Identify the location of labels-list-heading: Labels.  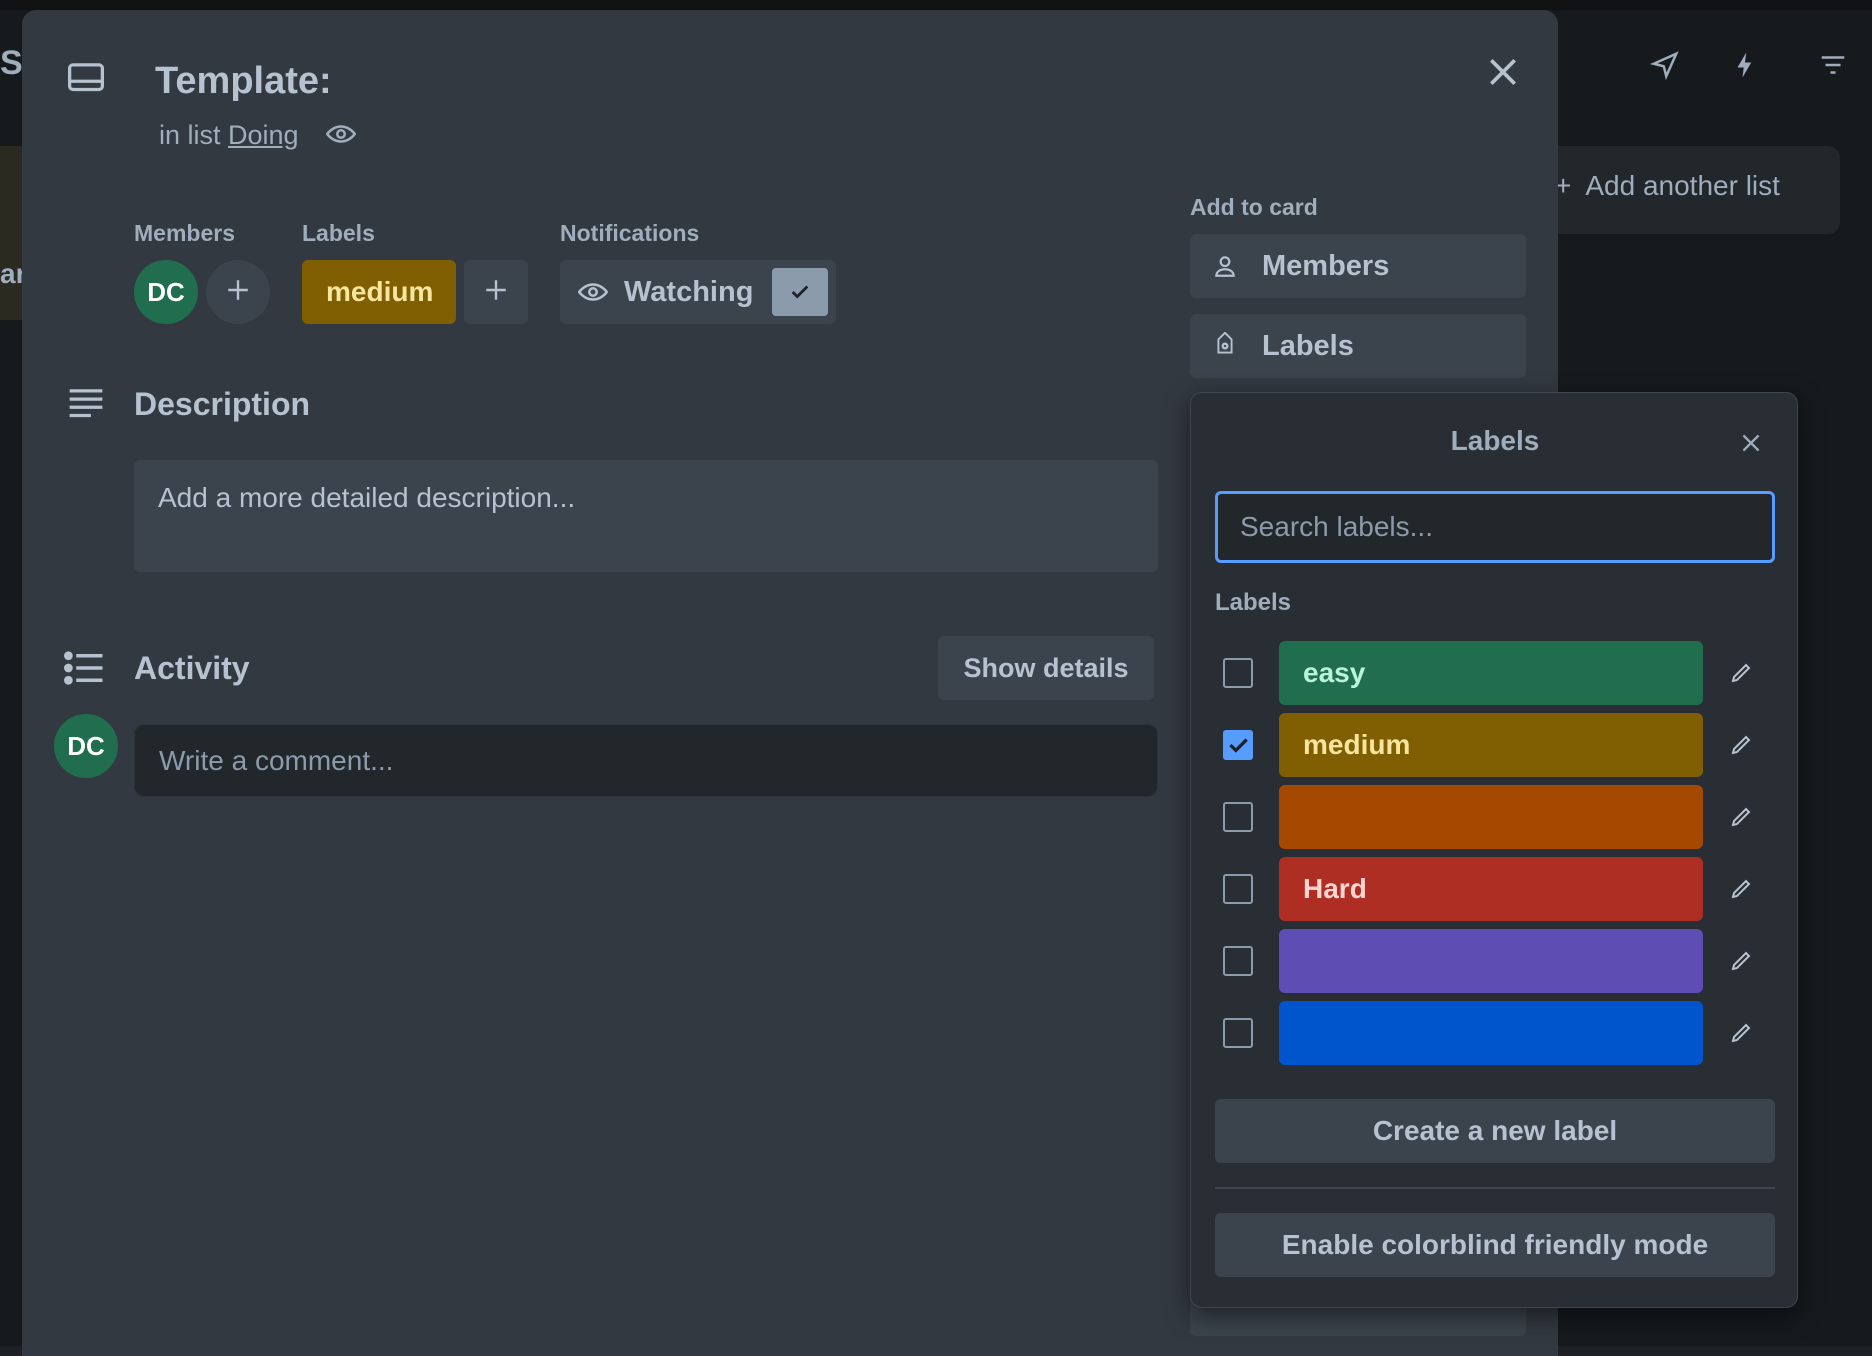
(1253, 602).